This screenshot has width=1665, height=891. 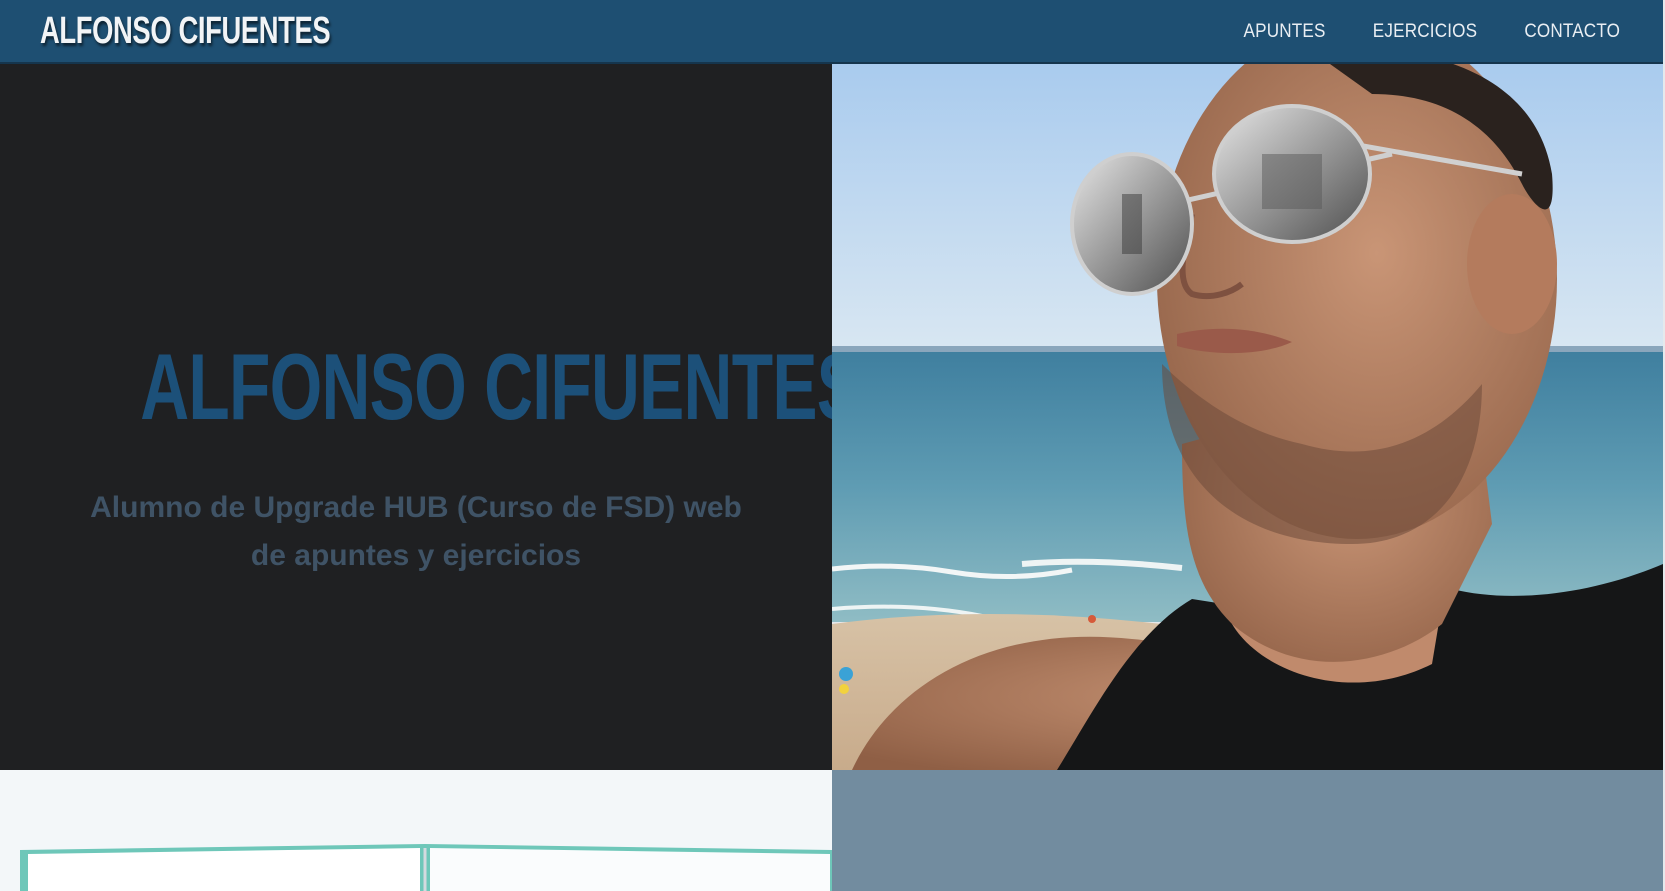 I want to click on nav-link-ejercicios: EJERCICIOS, so click(x=1424, y=32).